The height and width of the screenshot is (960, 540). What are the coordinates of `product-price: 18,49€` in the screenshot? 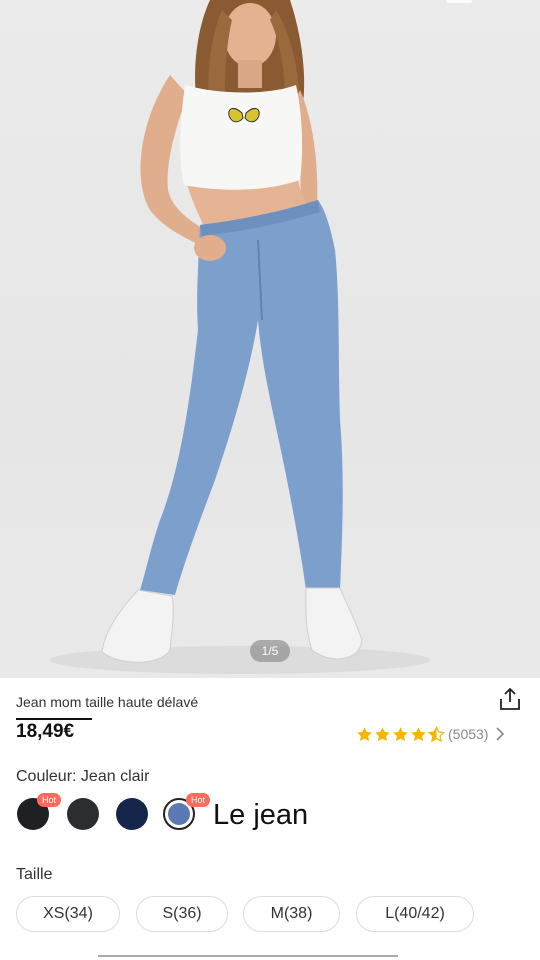 It's located at (45, 731).